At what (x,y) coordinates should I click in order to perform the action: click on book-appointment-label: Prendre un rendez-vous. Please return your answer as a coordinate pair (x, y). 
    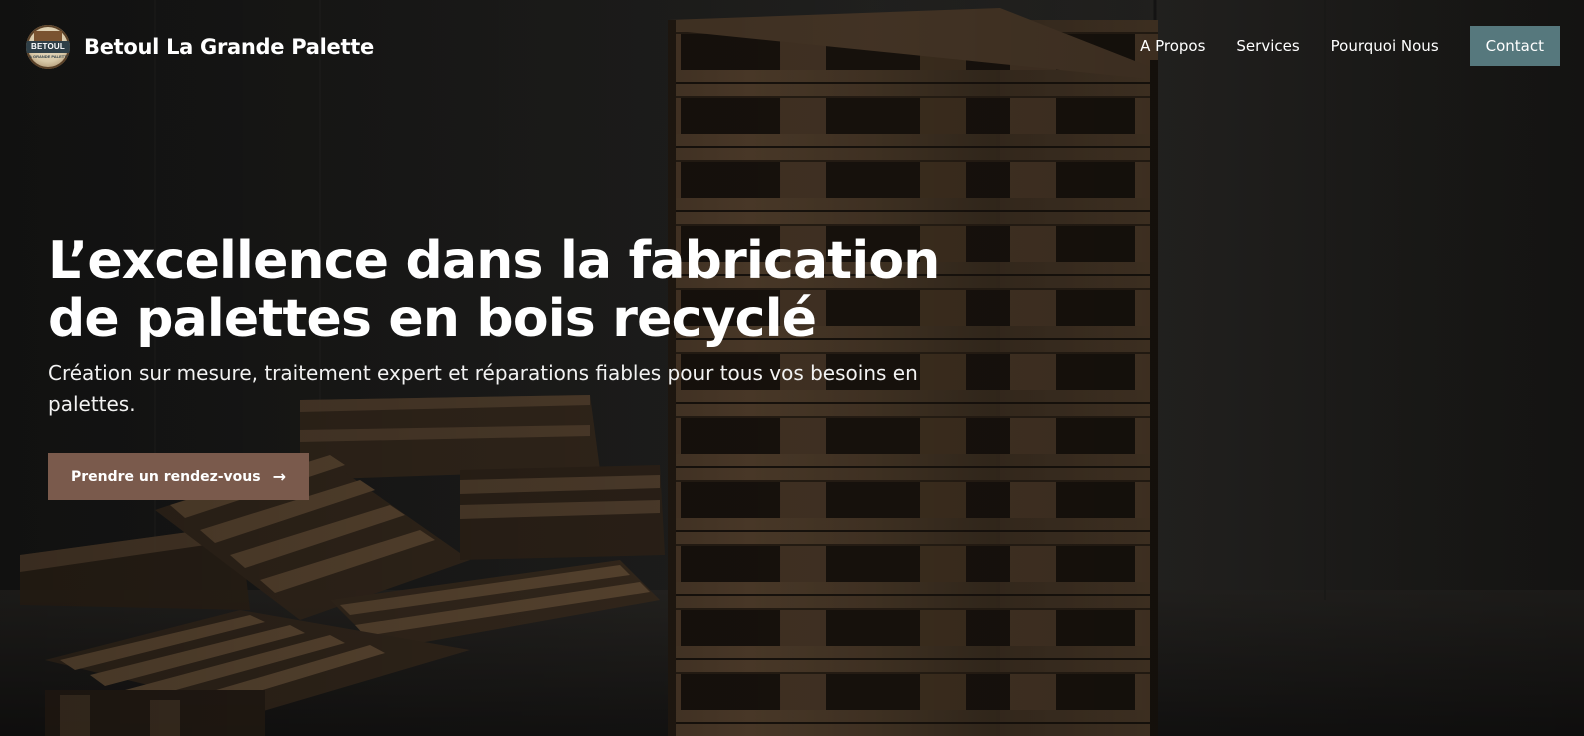
    Looking at the image, I should click on (165, 476).